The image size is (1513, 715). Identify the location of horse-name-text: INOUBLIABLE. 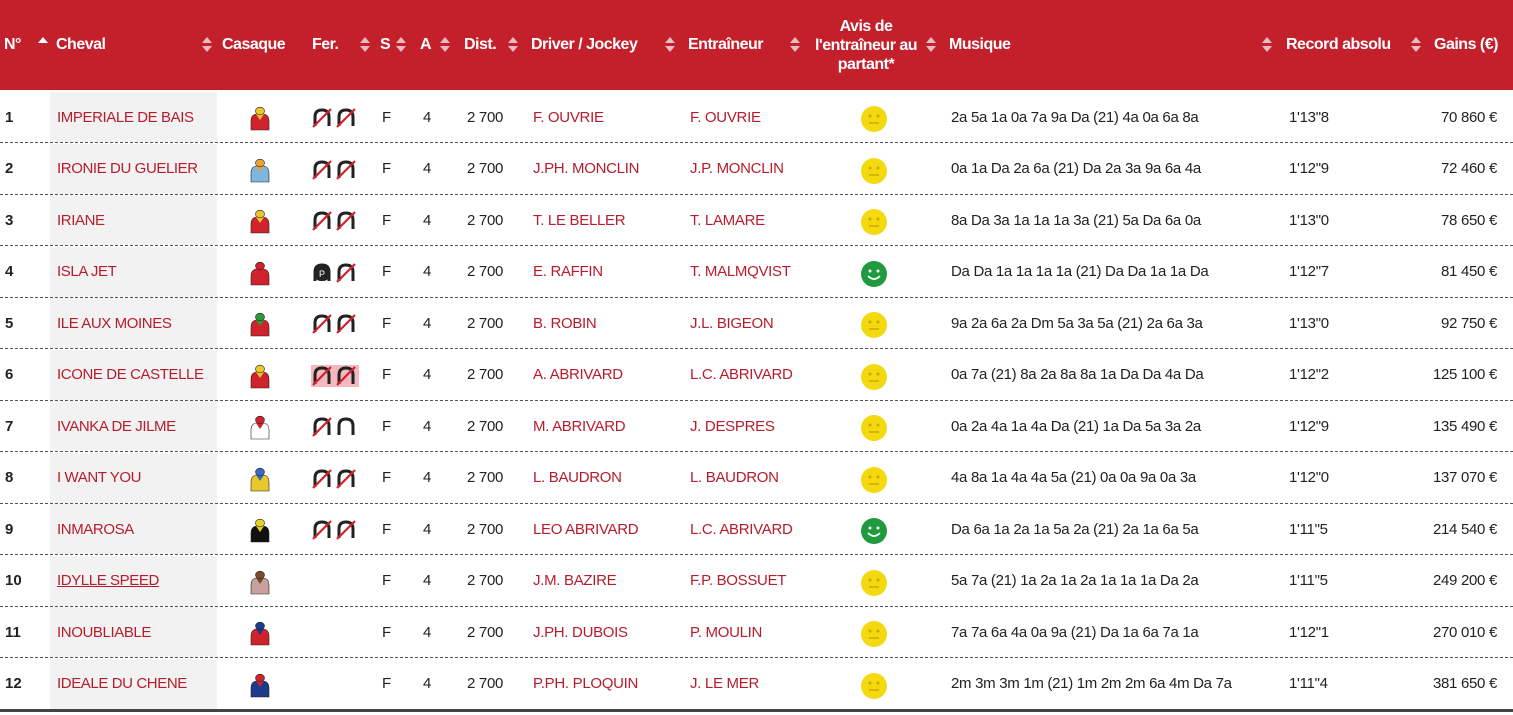
(104, 632).